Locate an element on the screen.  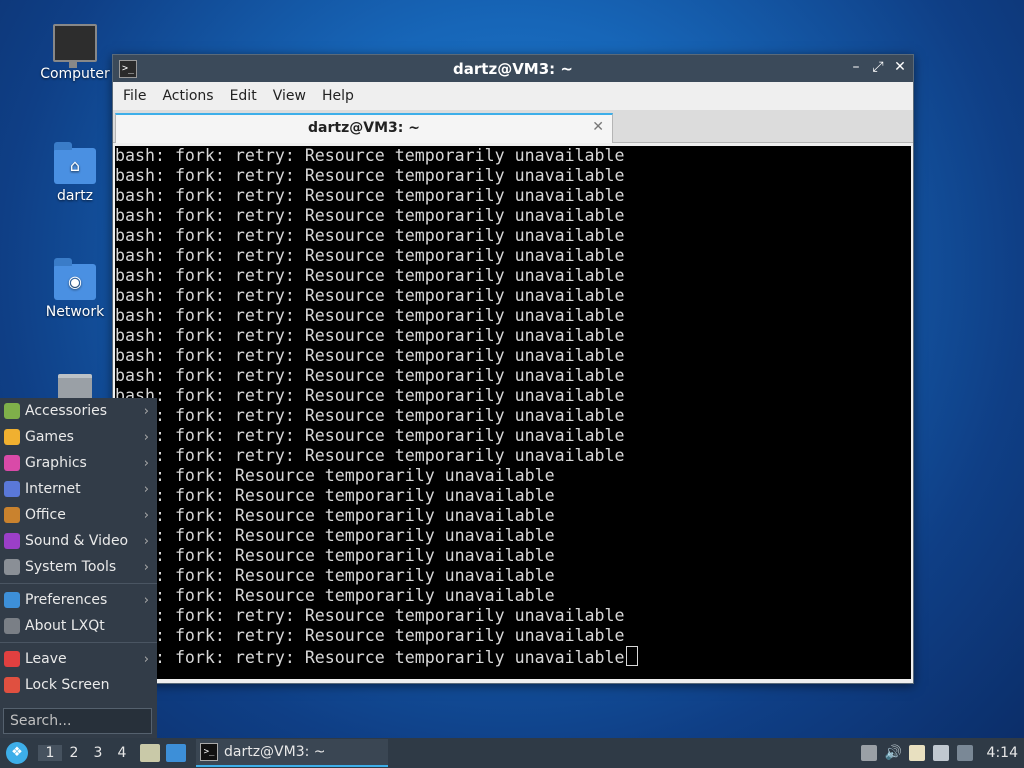
sound-video-icon is located at coordinates (12, 541).